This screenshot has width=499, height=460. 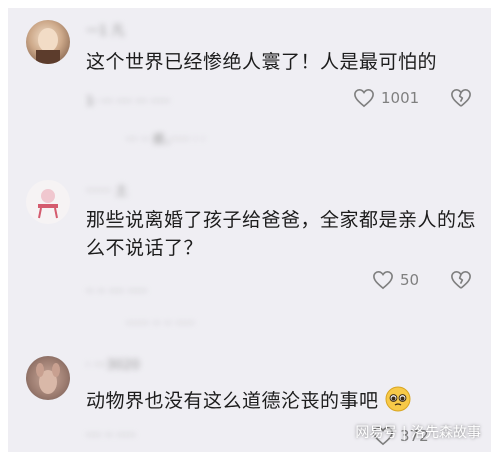 I want to click on comment-text: 这个世界已经惨绝人寰了！人是最可怕的, so click(x=262, y=62).